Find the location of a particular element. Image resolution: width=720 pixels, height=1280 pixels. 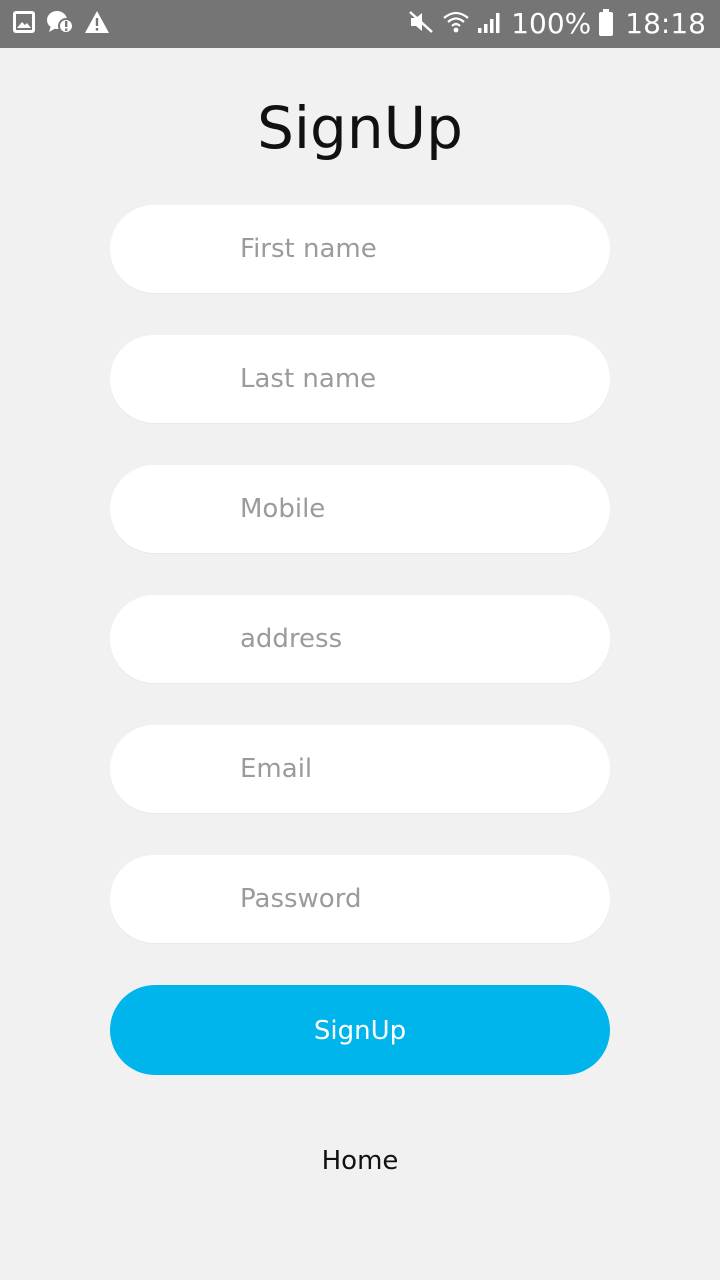

first-name-input is located at coordinates (410, 249).